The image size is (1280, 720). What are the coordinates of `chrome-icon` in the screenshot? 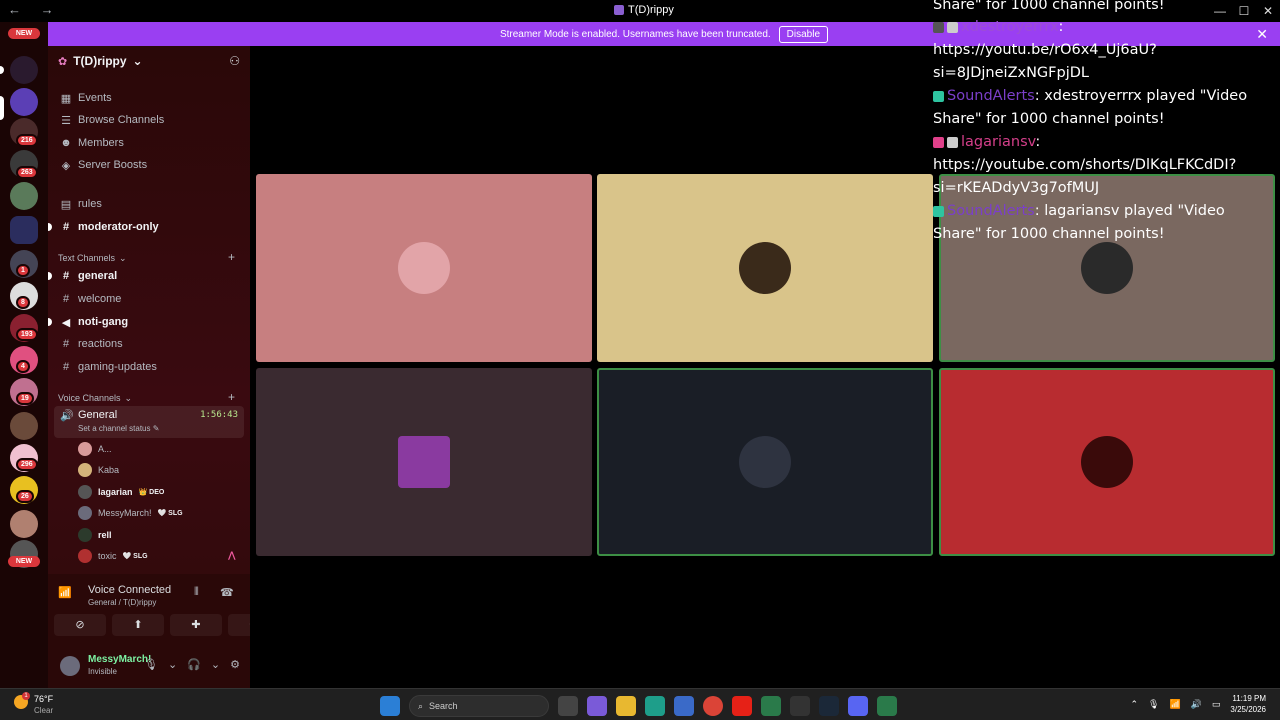 It's located at (713, 706).